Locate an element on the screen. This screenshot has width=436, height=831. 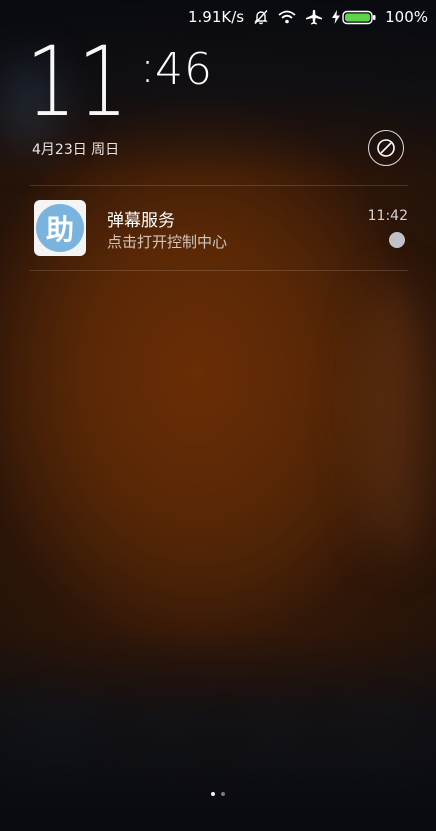
page-indicator is located at coordinates (218, 794).